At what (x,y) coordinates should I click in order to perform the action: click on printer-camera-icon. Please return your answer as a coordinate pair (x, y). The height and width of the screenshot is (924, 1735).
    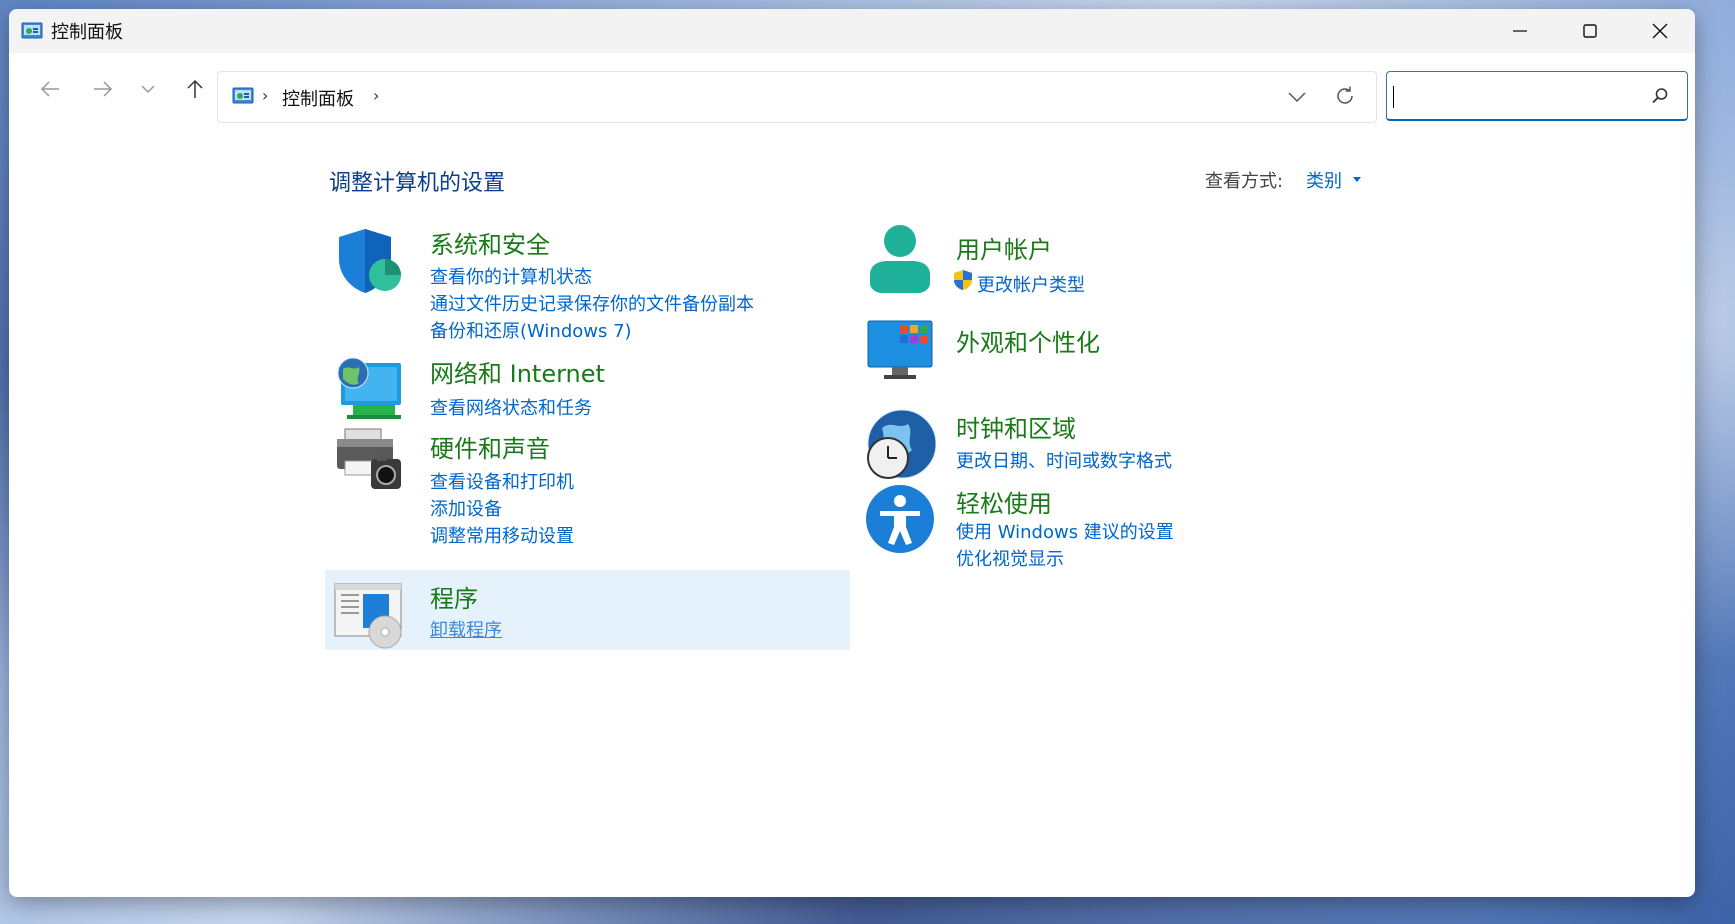
    Looking at the image, I should click on (369, 458).